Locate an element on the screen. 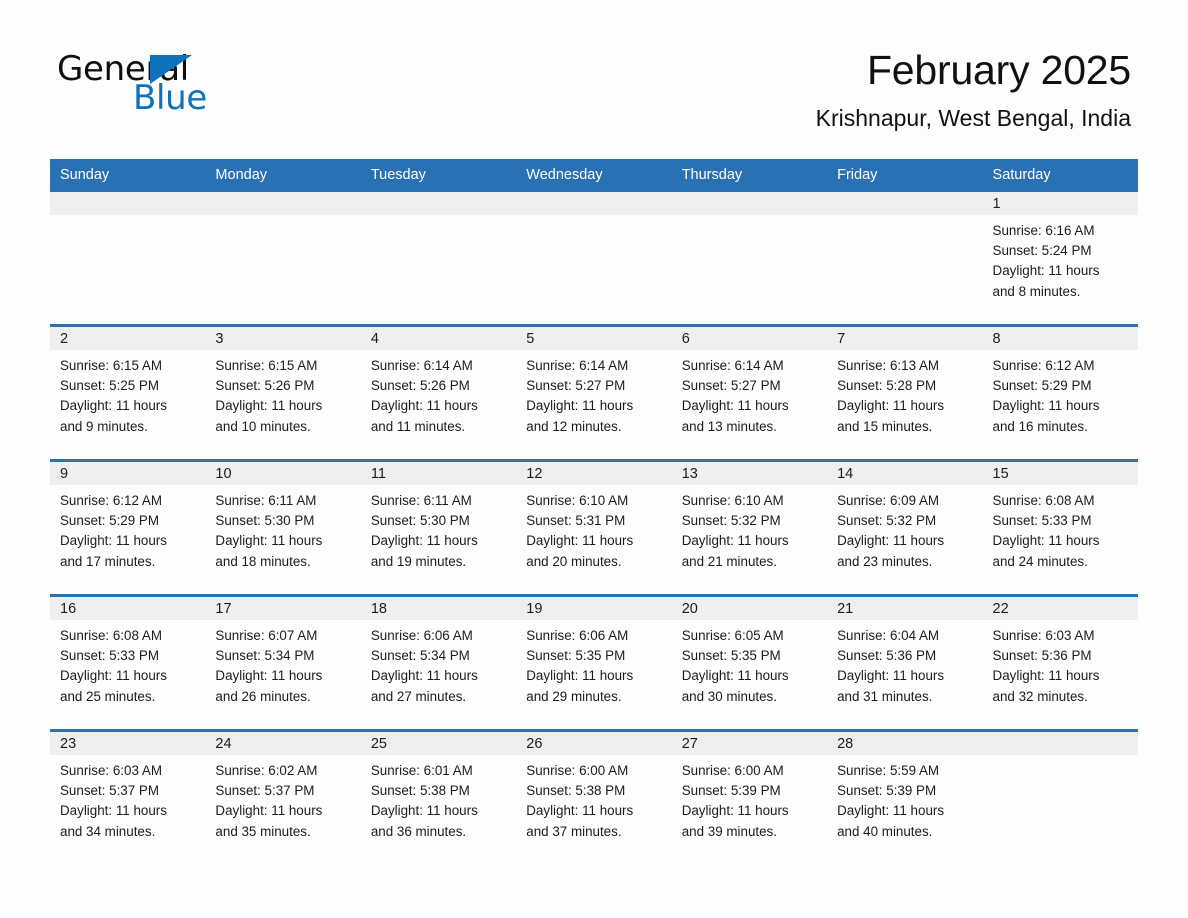 The image size is (1188, 918). sunrise-text: Sunrise: 6:15 AM is located at coordinates (266, 365).